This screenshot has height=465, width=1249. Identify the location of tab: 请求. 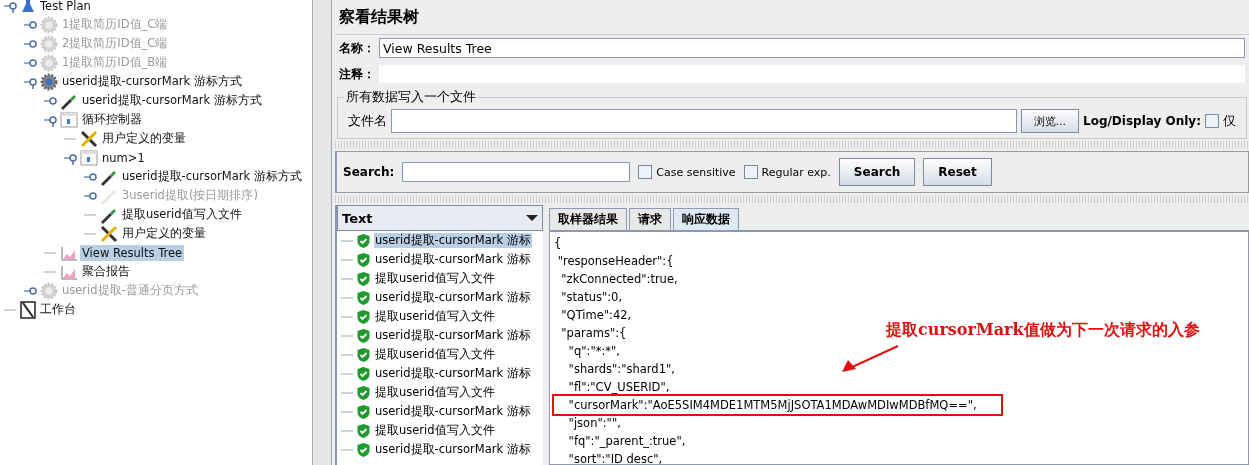
(650, 219).